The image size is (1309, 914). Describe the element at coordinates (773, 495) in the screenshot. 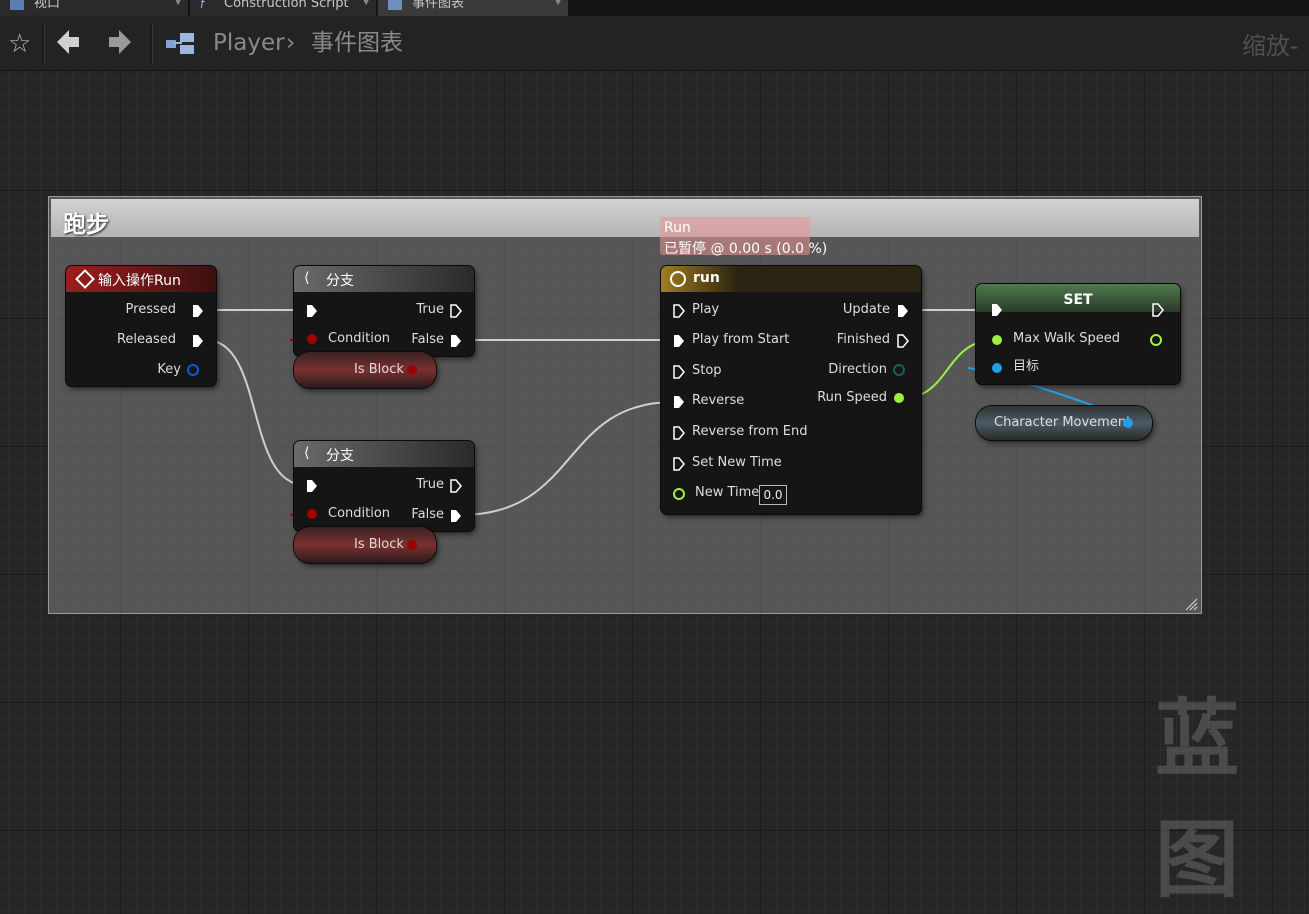

I see `new-time-input: 0.0` at that location.